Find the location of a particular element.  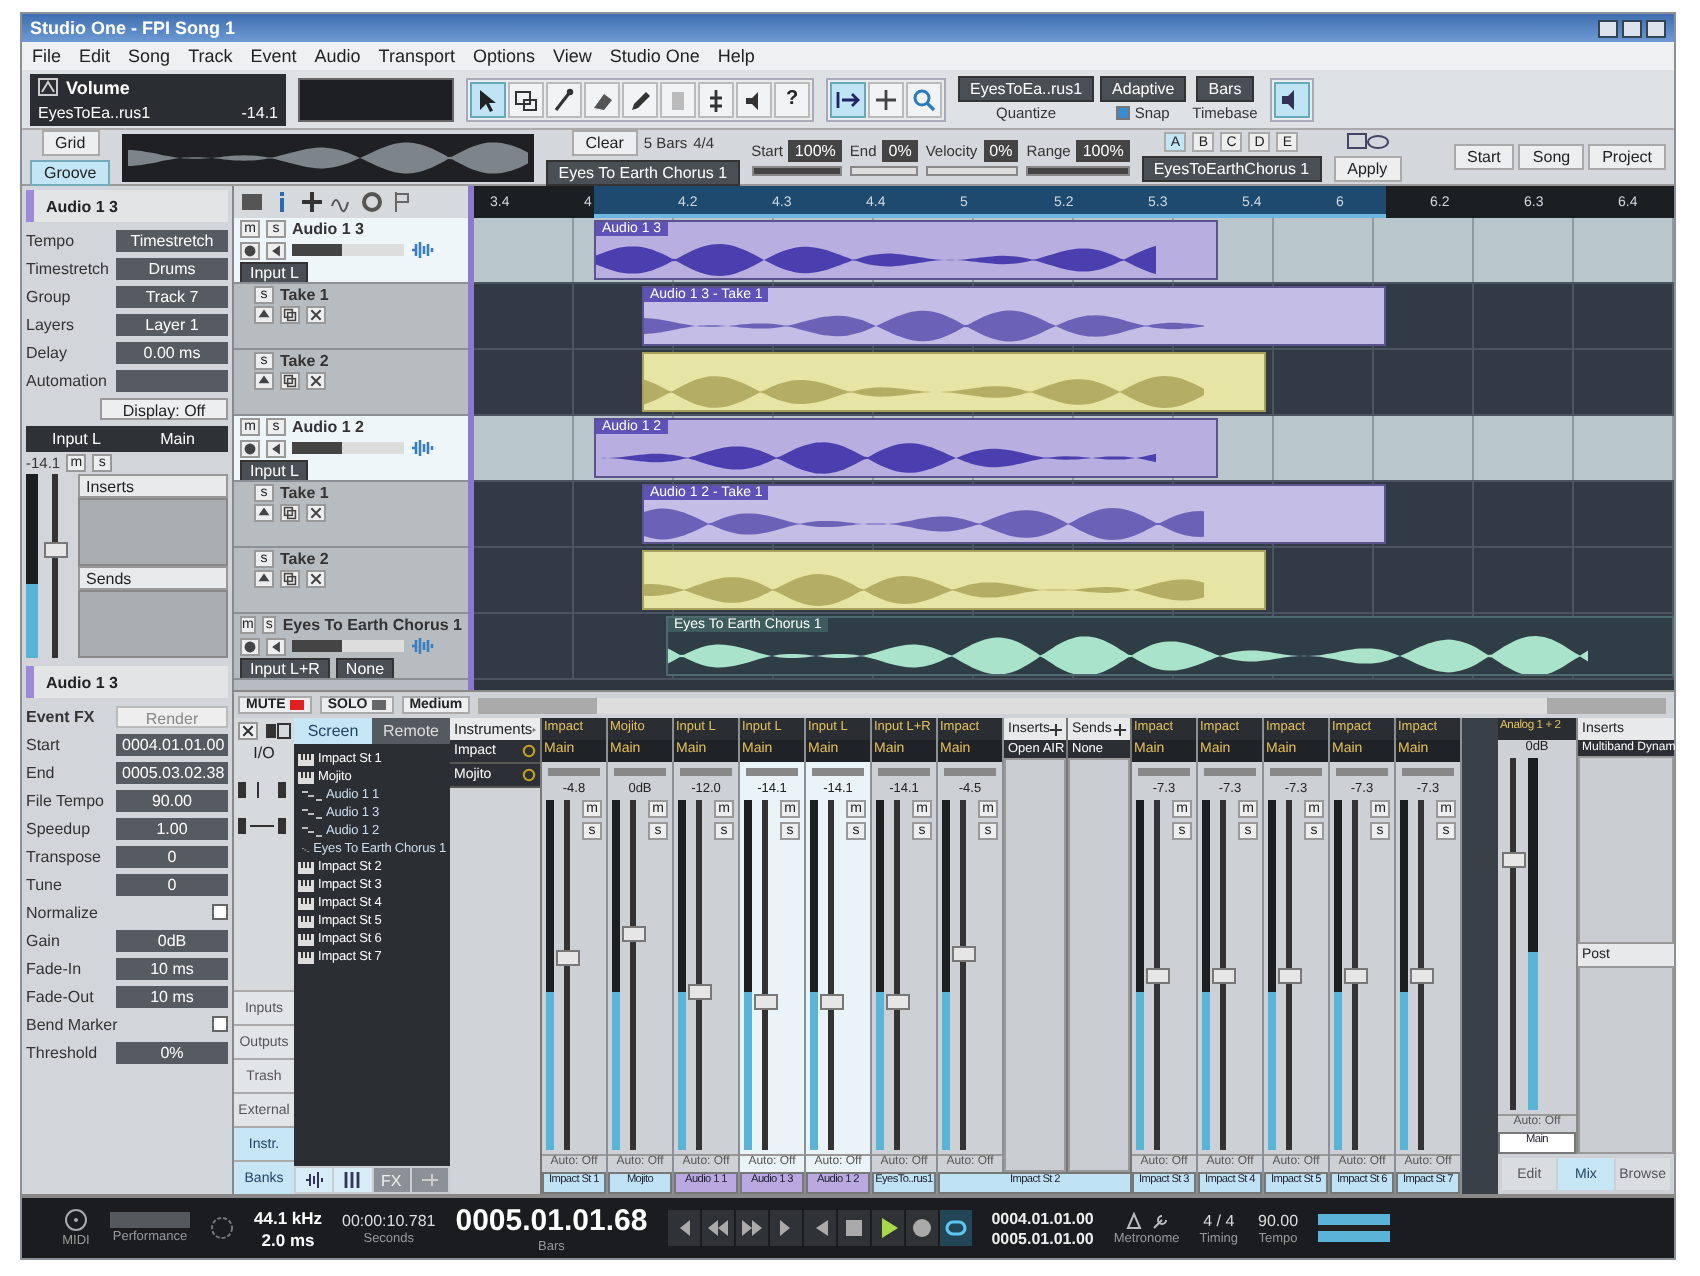

menu-item: Edit is located at coordinates (95, 56).